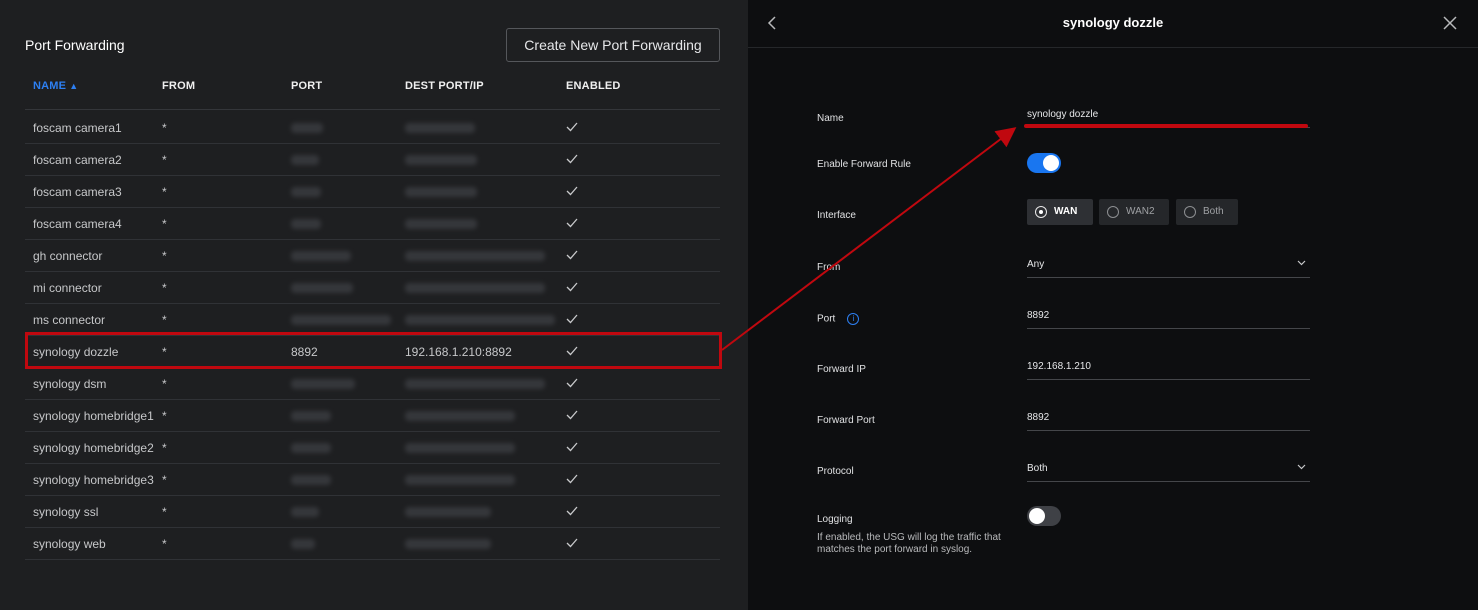 The width and height of the screenshot is (1478, 610). I want to click on table-row: foscam camera4 *, so click(372, 224).